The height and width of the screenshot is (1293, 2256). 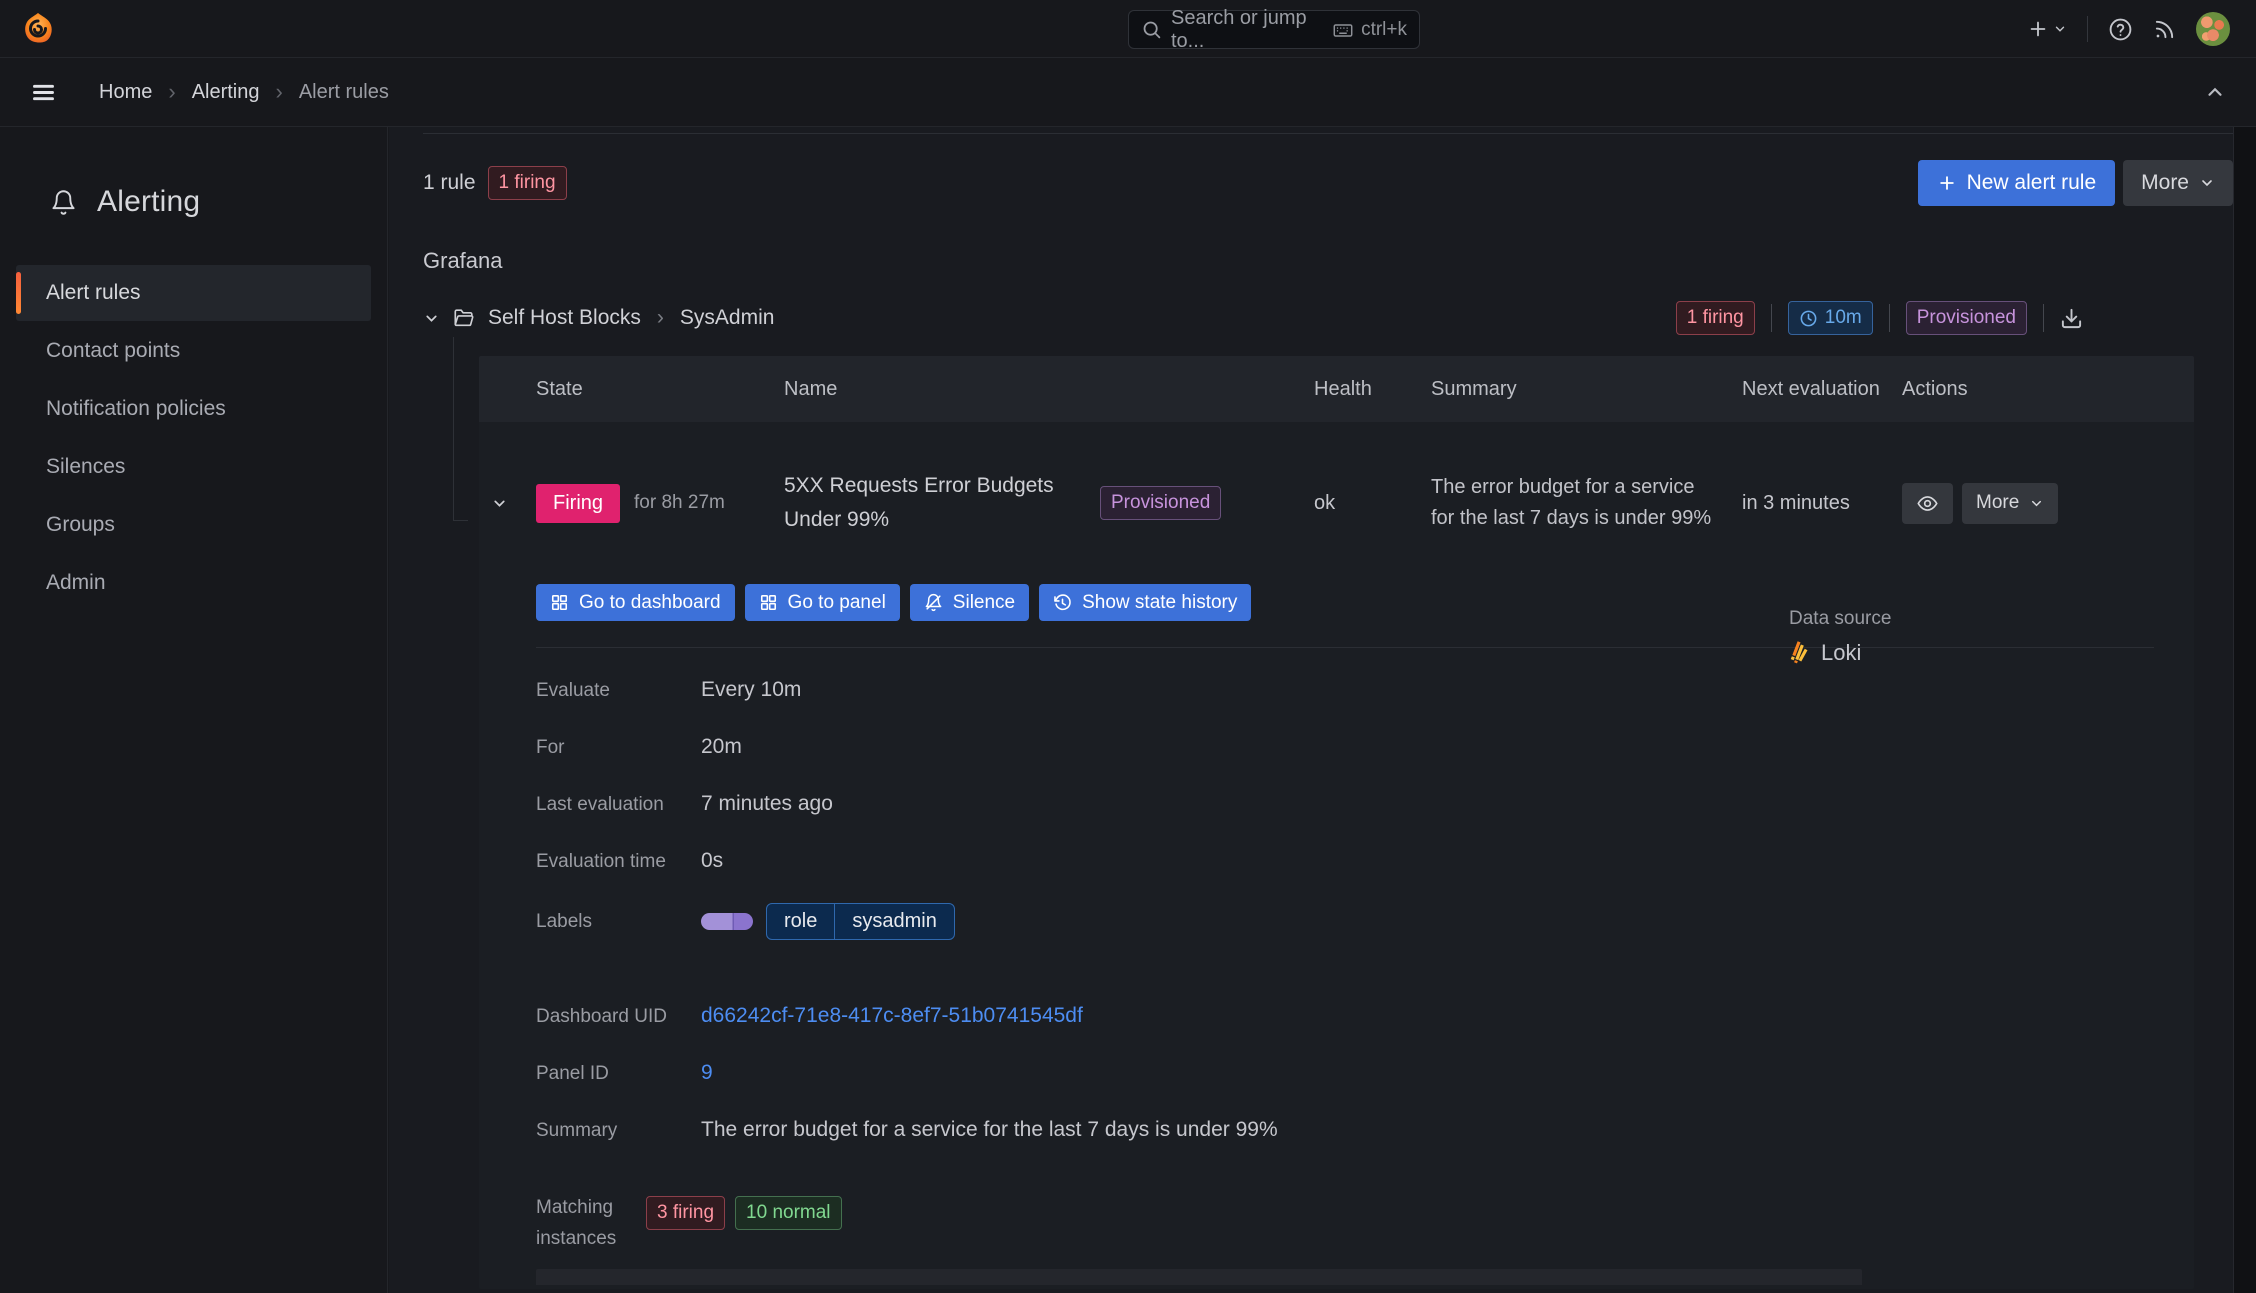 What do you see at coordinates (686, 1213) in the screenshot?
I see `instances-firing-badge: 3 firing` at bounding box center [686, 1213].